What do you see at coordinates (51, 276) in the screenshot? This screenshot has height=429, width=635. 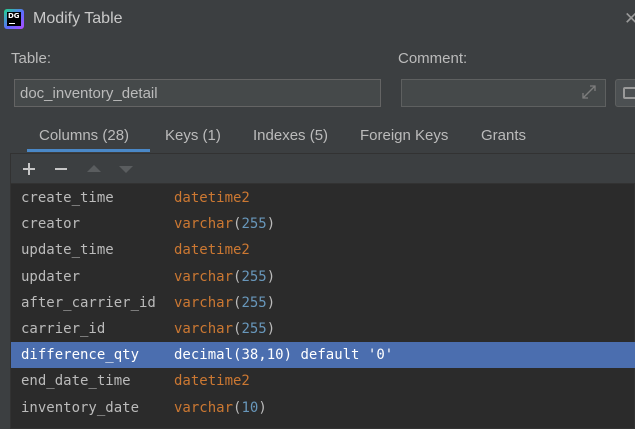 I see `column-name: updater` at bounding box center [51, 276].